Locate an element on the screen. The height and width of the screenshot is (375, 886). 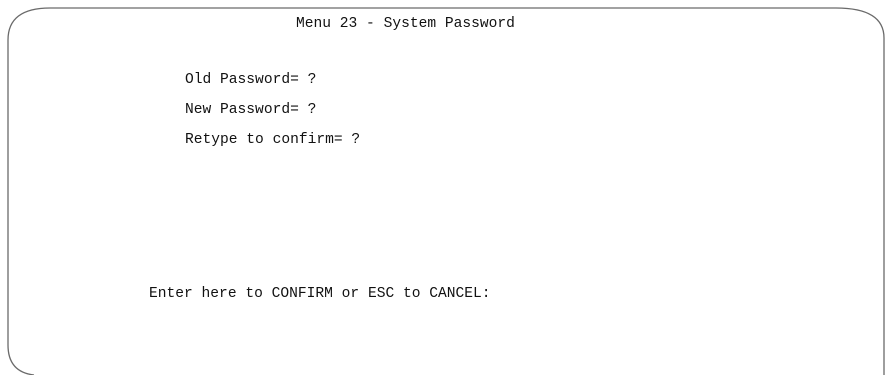
old-password-field: Old Password= ? is located at coordinates (250, 80).